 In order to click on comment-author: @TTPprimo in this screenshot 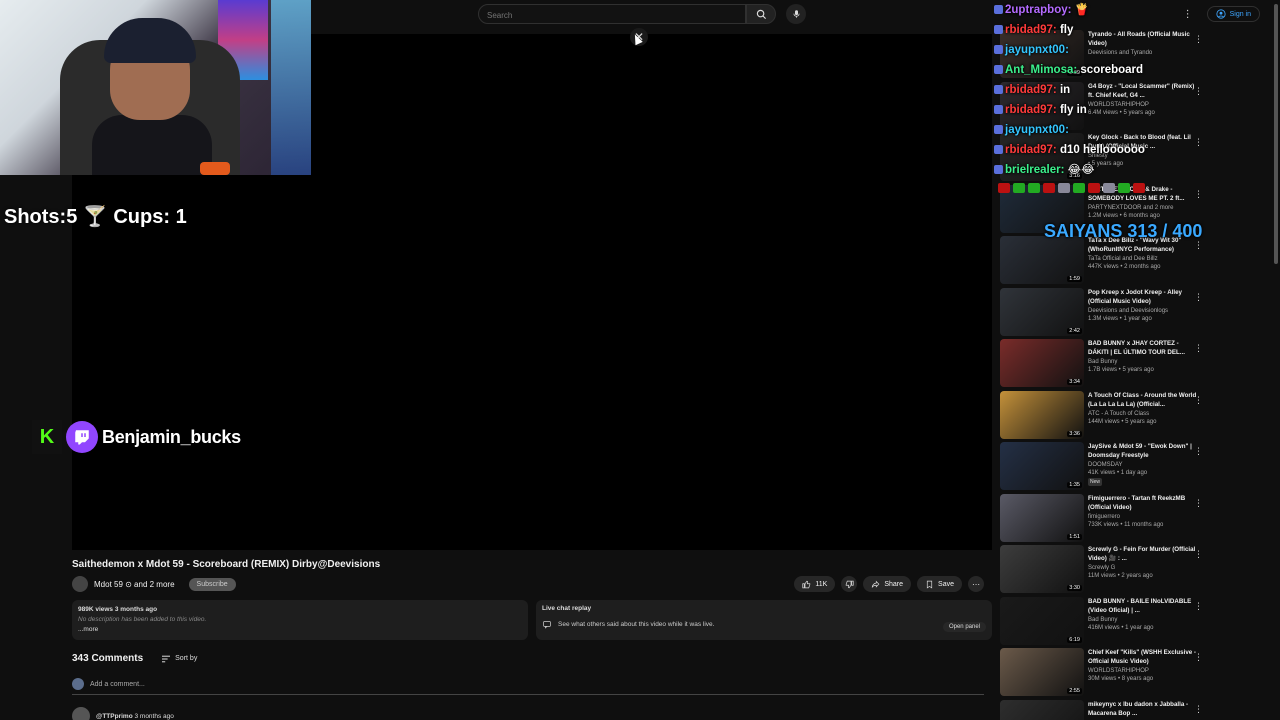, I will do `click(114, 716)`.